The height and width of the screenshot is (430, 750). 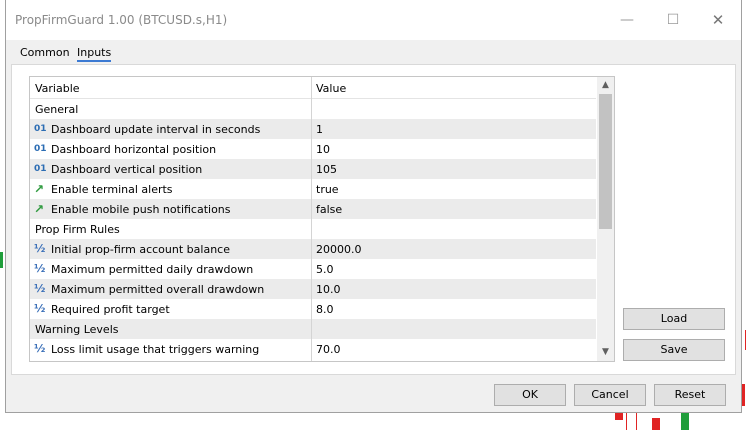 What do you see at coordinates (627, 20) in the screenshot?
I see `minimize-button: —` at bounding box center [627, 20].